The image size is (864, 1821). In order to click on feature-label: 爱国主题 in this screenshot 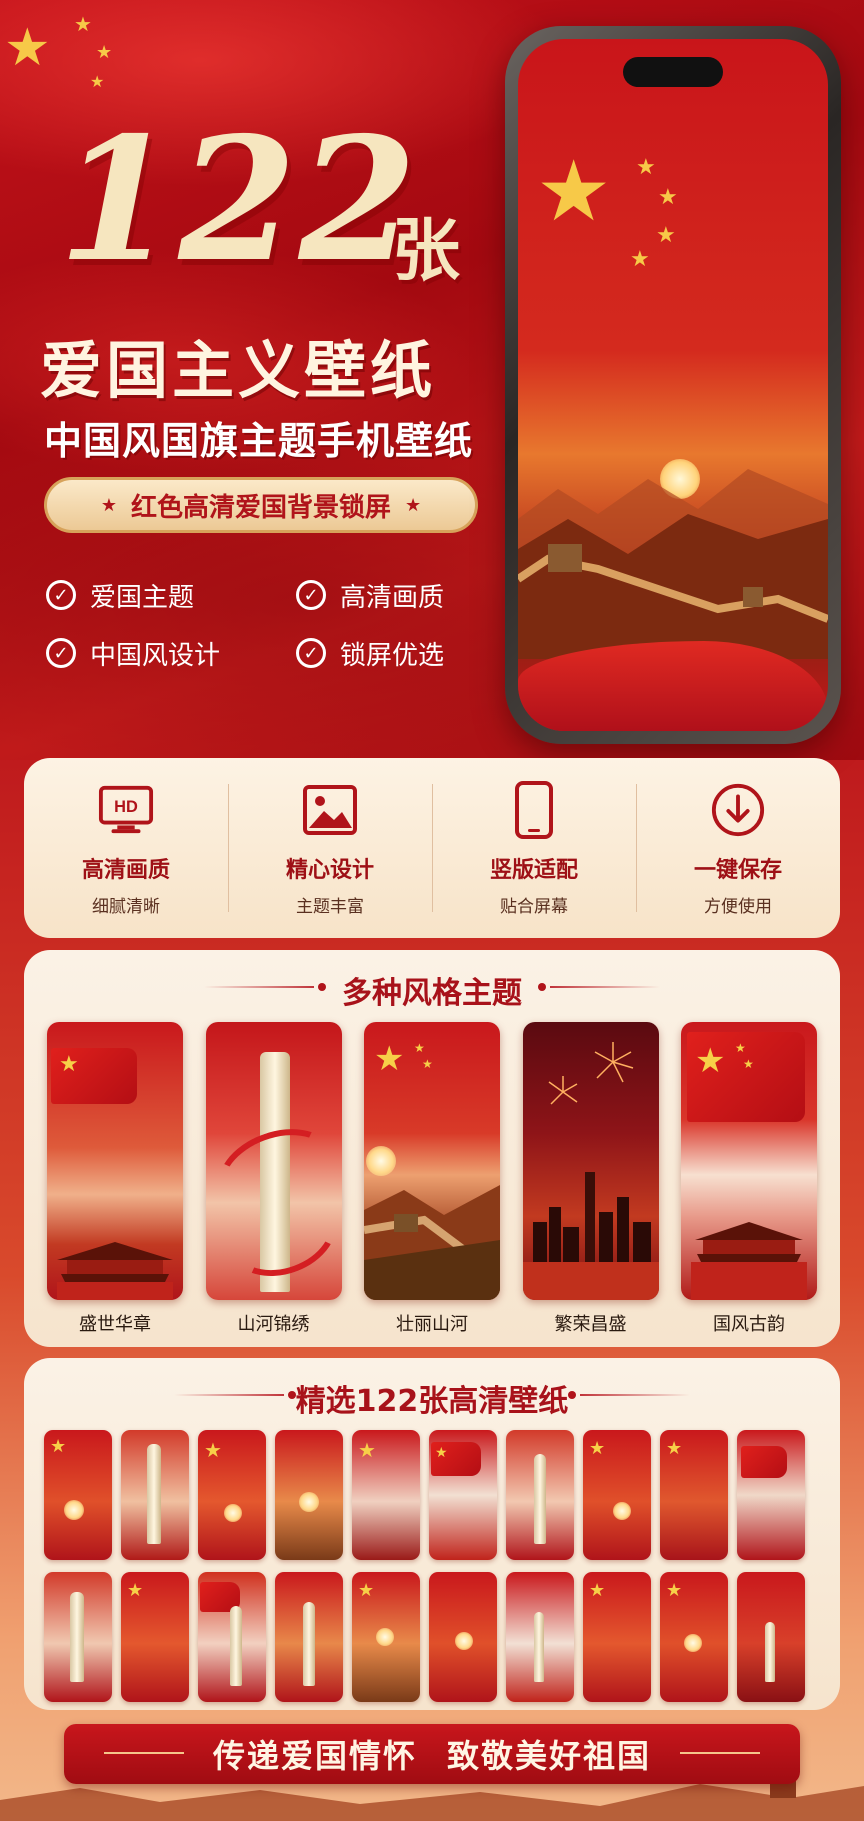, I will do `click(142, 597)`.